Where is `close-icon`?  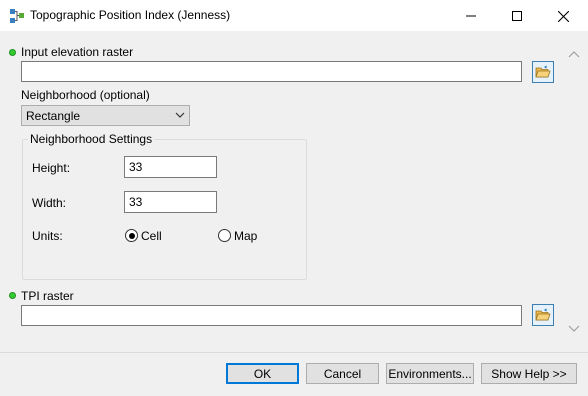 close-icon is located at coordinates (563, 16).